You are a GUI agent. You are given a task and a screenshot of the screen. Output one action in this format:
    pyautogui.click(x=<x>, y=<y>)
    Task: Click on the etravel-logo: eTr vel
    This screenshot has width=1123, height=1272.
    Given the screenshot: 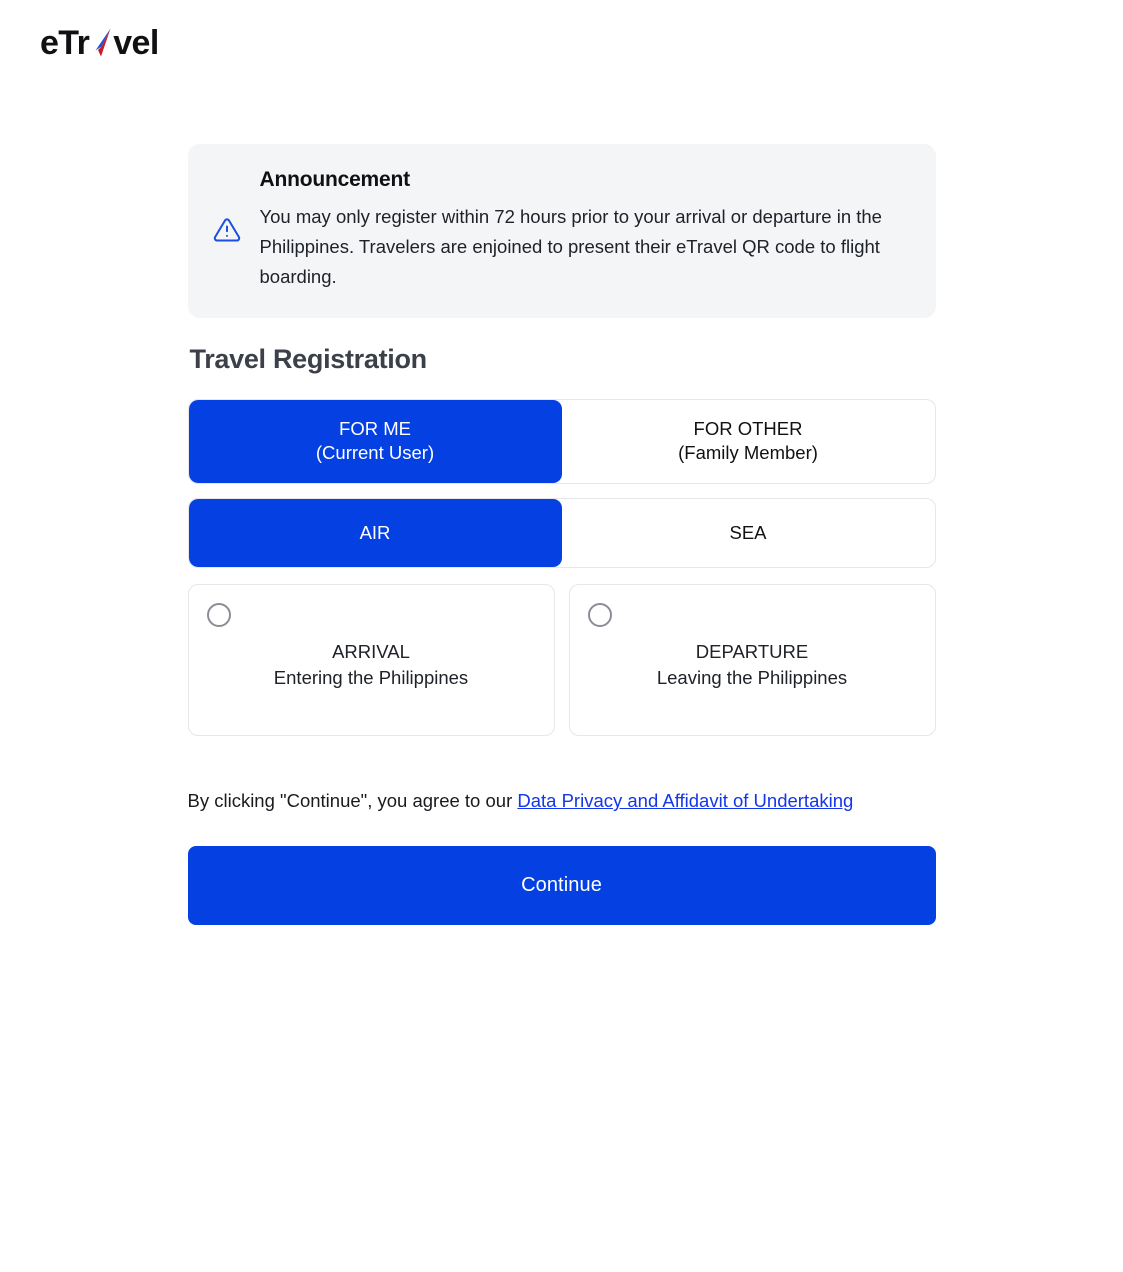 What is the action you would take?
    pyautogui.click(x=99, y=43)
    